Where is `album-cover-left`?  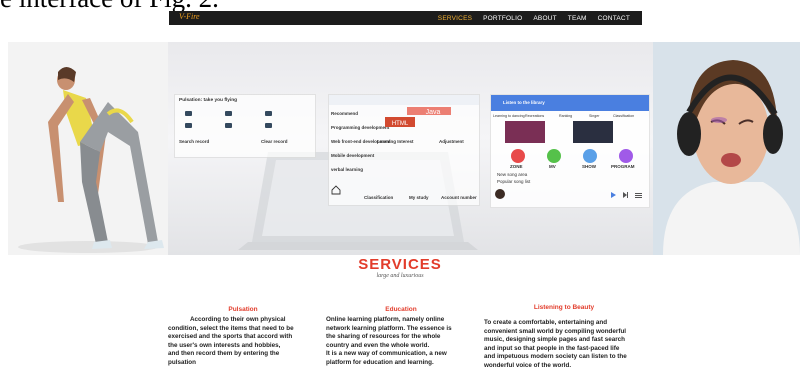 album-cover-left is located at coordinates (525, 132).